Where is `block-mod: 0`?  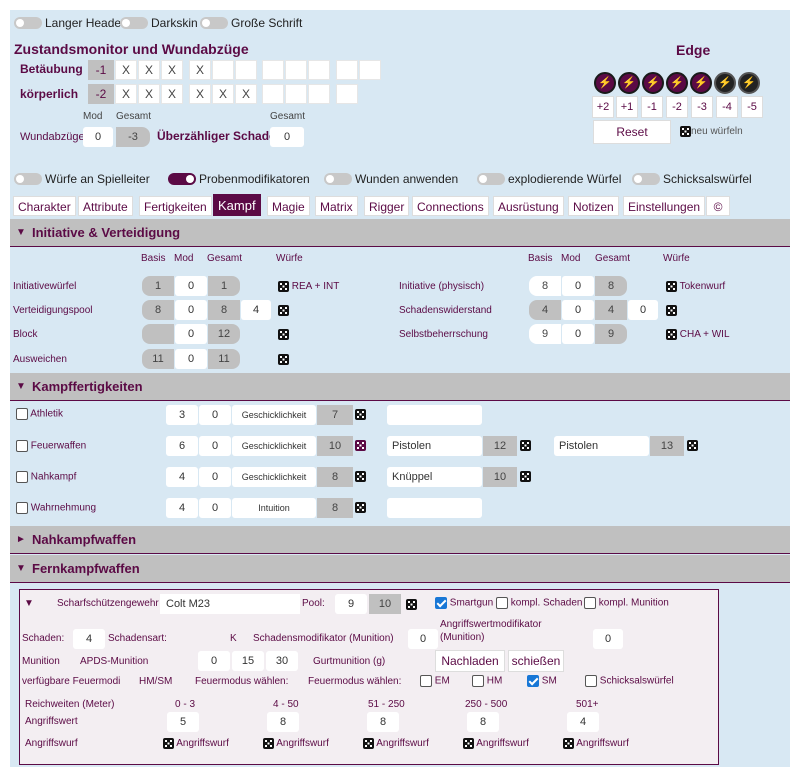
block-mod: 0 is located at coordinates (191, 334).